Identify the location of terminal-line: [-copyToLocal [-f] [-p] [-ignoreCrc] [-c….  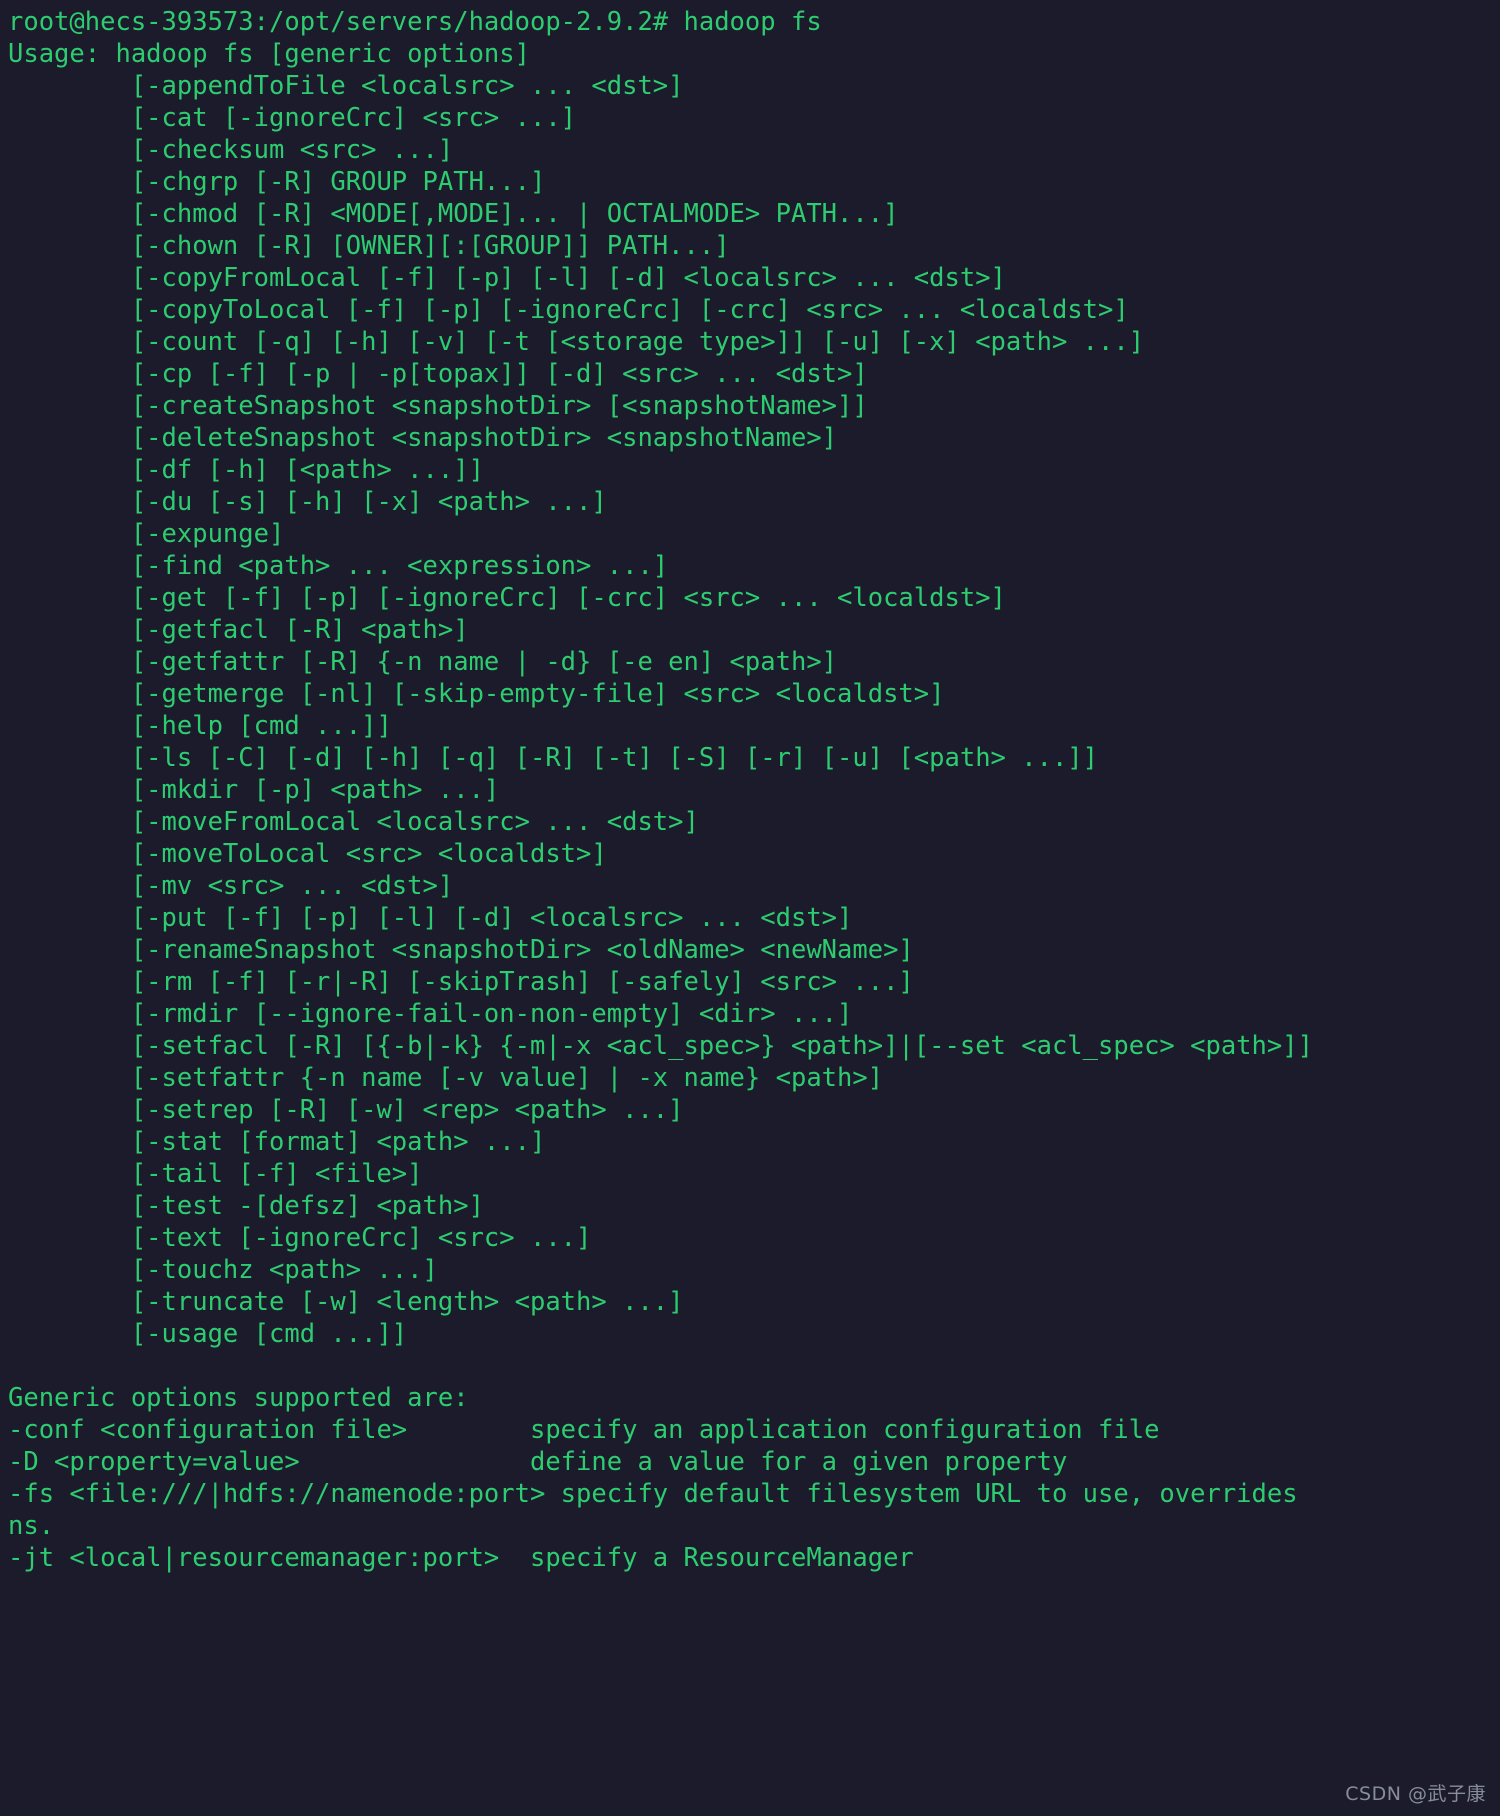
(568, 310).